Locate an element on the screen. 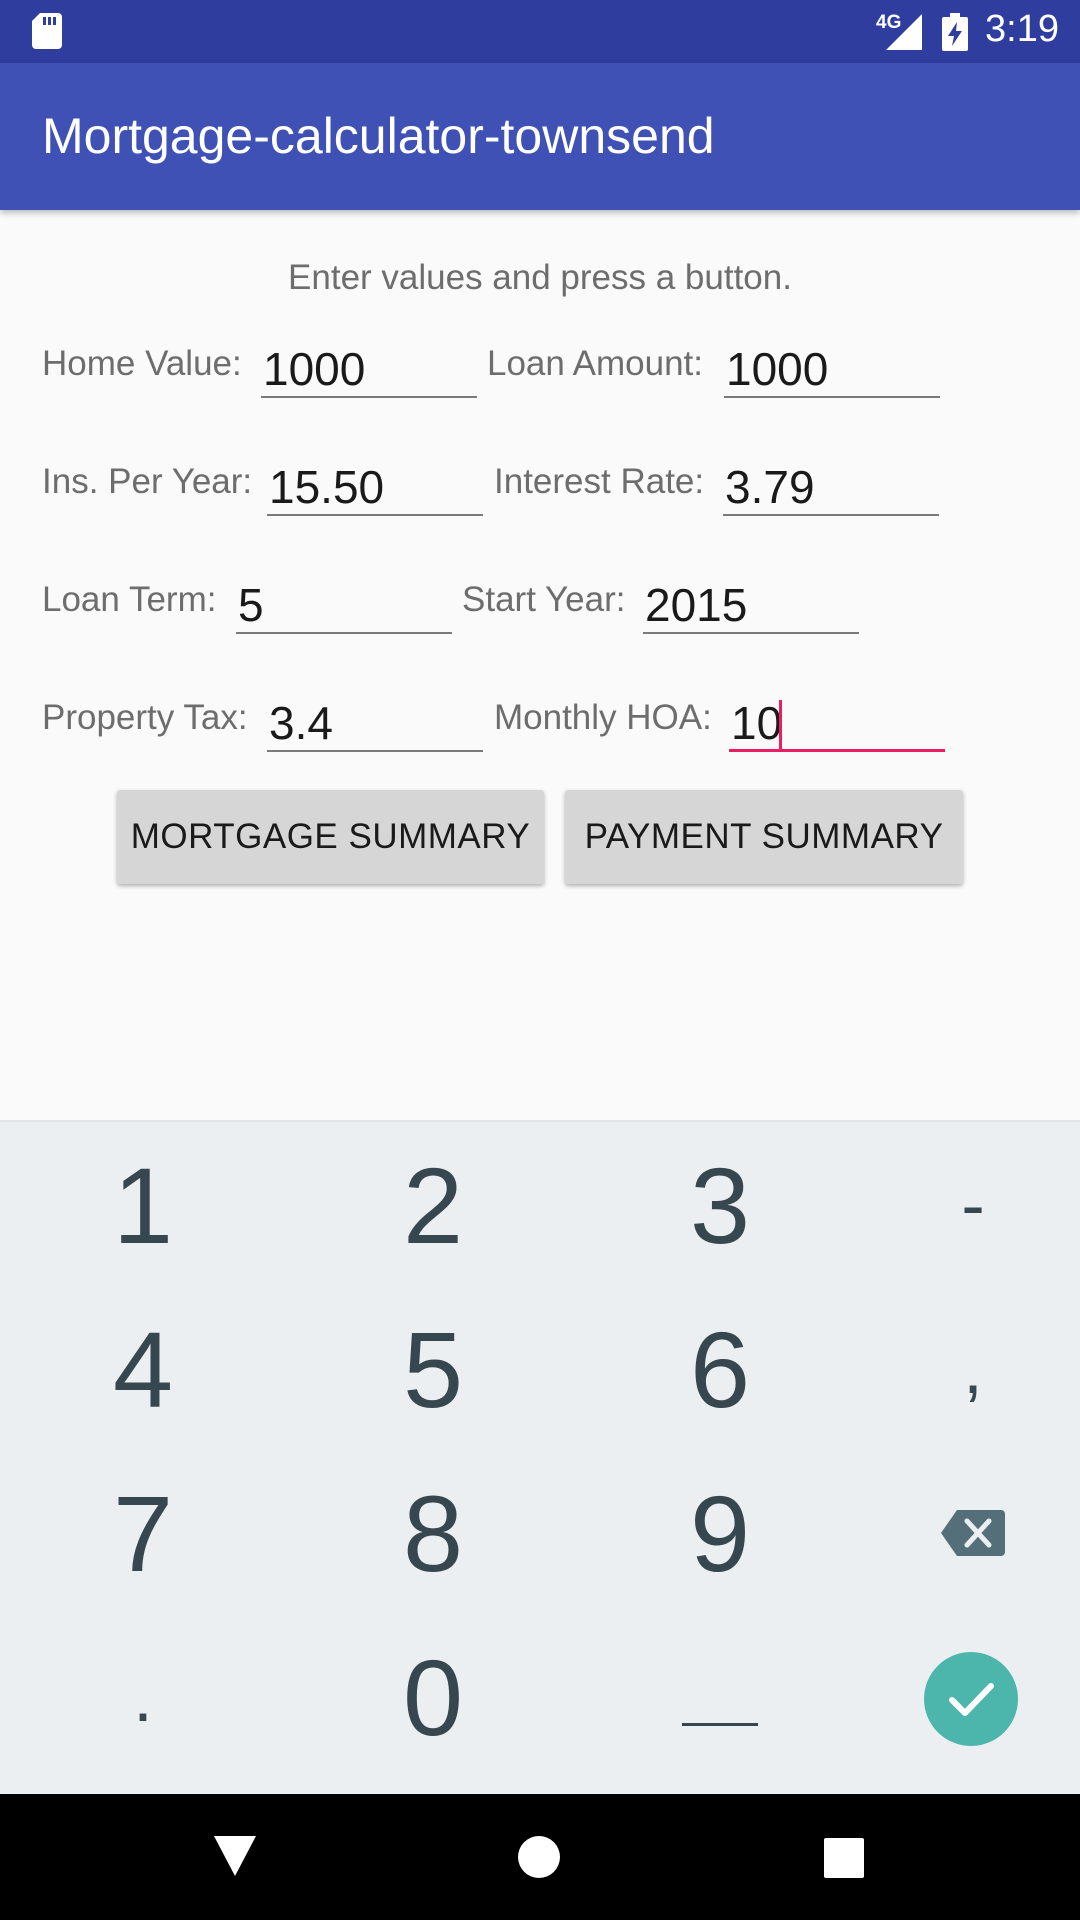 This screenshot has width=1080, height=1920. app-title: Mortgage-calculator-townsend is located at coordinates (378, 136).